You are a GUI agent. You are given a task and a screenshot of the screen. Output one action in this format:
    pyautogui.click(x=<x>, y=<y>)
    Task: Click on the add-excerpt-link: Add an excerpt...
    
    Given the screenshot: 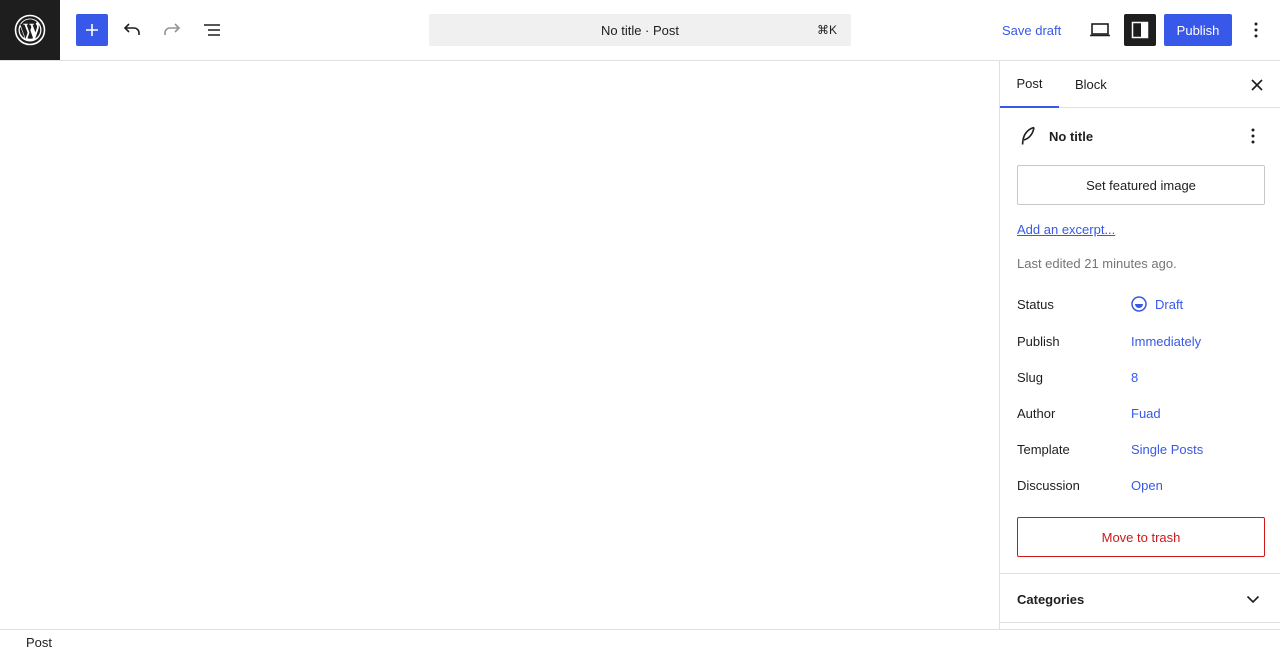 What is the action you would take?
    pyautogui.click(x=1066, y=229)
    